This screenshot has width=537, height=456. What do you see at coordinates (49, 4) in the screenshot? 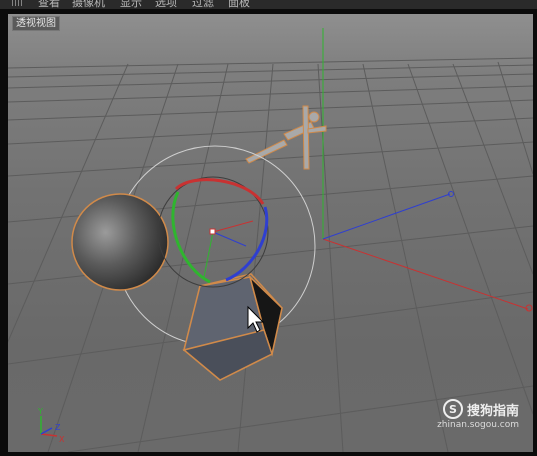
I see `menu-view: 查看` at bounding box center [49, 4].